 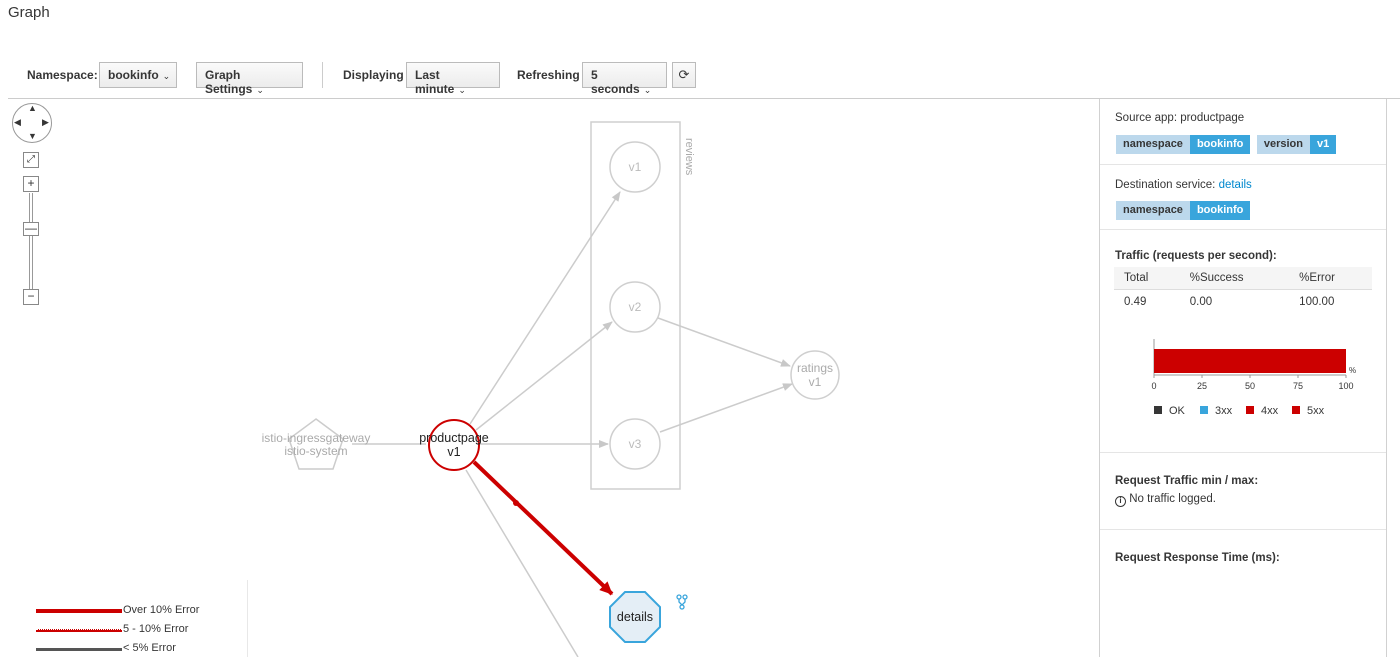 What do you see at coordinates (635, 167) in the screenshot?
I see `reviews-v1-label: v1` at bounding box center [635, 167].